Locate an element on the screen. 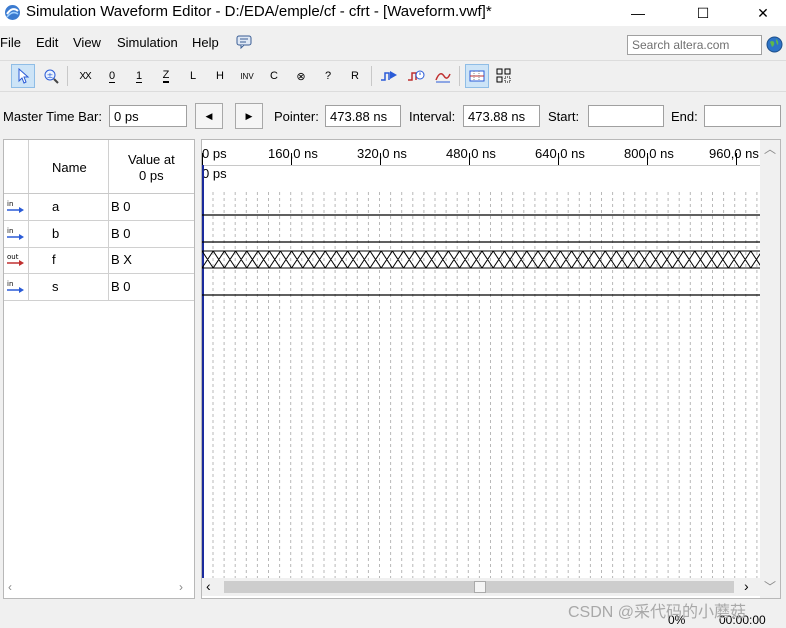 The width and height of the screenshot is (786, 628). snap-to-grid-icon is located at coordinates (477, 76).